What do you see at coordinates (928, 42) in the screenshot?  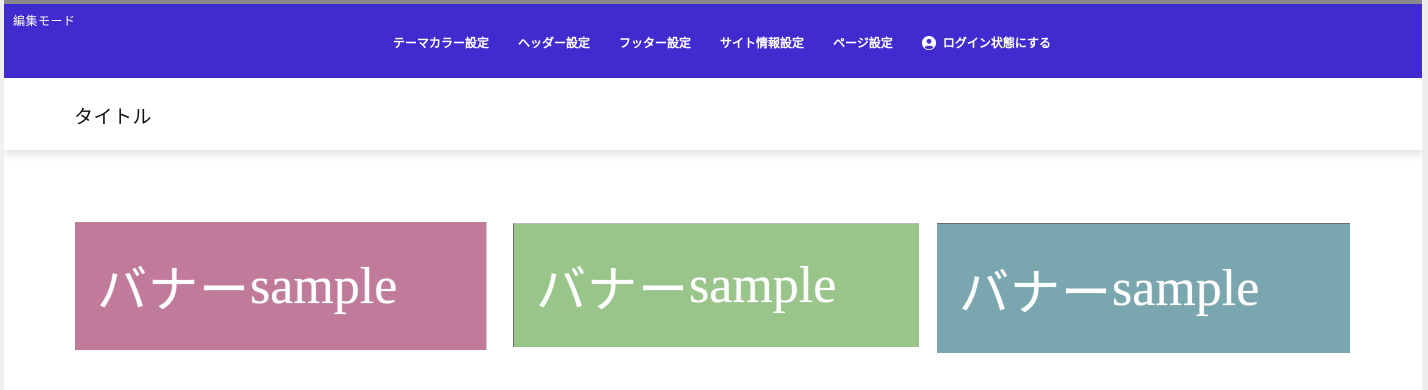 I see `user-circle-icon` at bounding box center [928, 42].